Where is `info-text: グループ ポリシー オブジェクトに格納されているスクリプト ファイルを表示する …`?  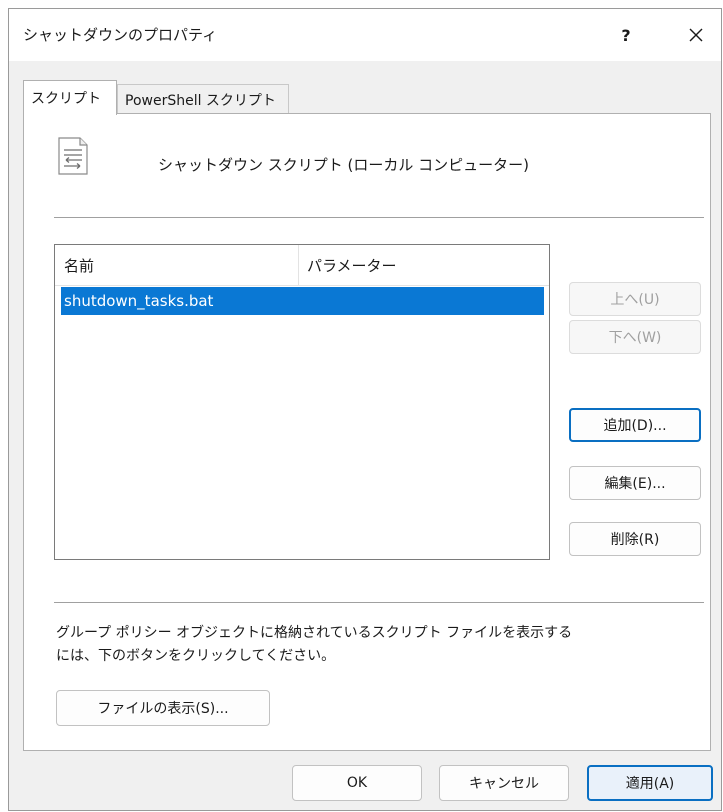 info-text: グループ ポリシー オブジェクトに格納されているスクリプト ファイルを表示する … is located at coordinates (336, 645).